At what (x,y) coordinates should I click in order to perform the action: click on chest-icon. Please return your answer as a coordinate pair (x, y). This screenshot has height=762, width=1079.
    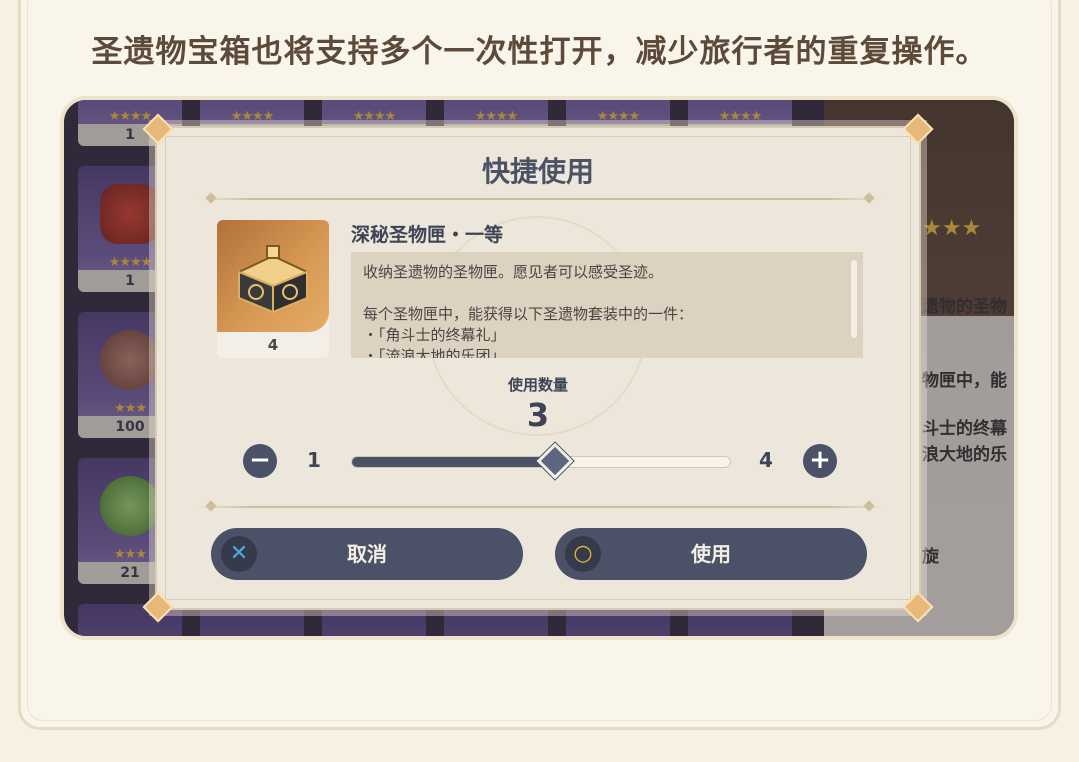
    Looking at the image, I should click on (273, 279).